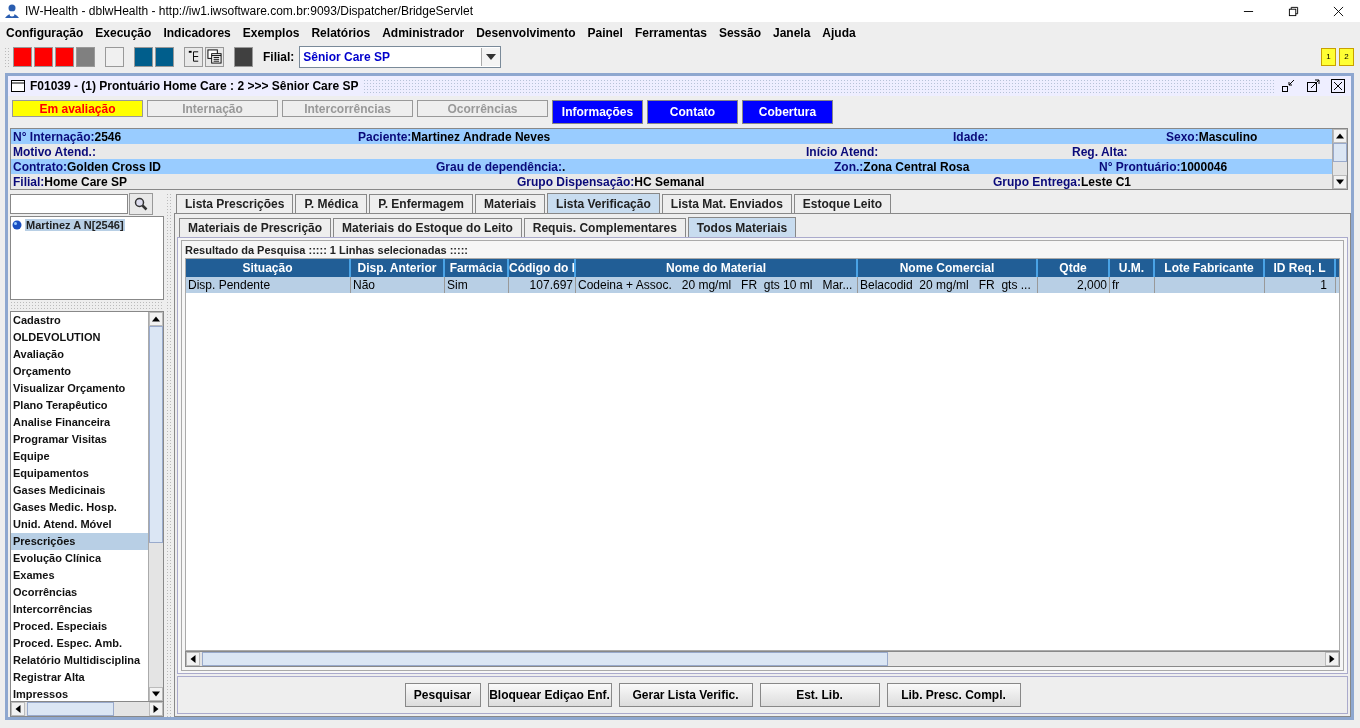 The image size is (1360, 728). Describe the element at coordinates (427, 227) in the screenshot. I see `tab: Materiais do Estoque do Leito` at that location.